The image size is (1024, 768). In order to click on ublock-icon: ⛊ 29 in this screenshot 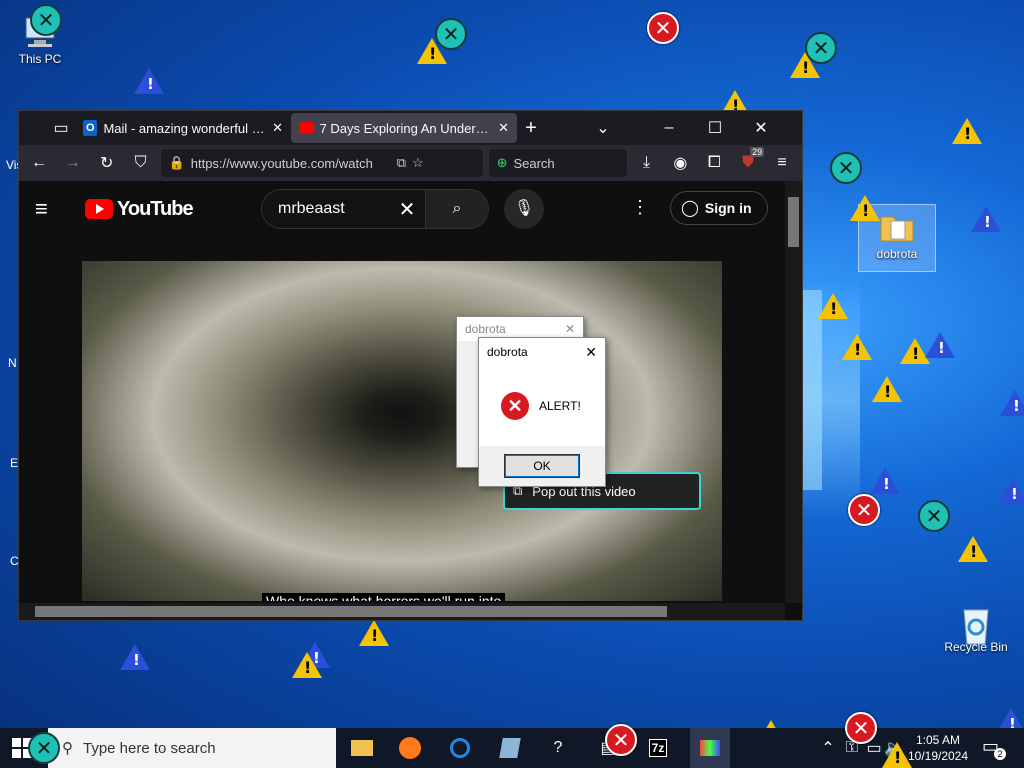, I will do `click(749, 162)`.